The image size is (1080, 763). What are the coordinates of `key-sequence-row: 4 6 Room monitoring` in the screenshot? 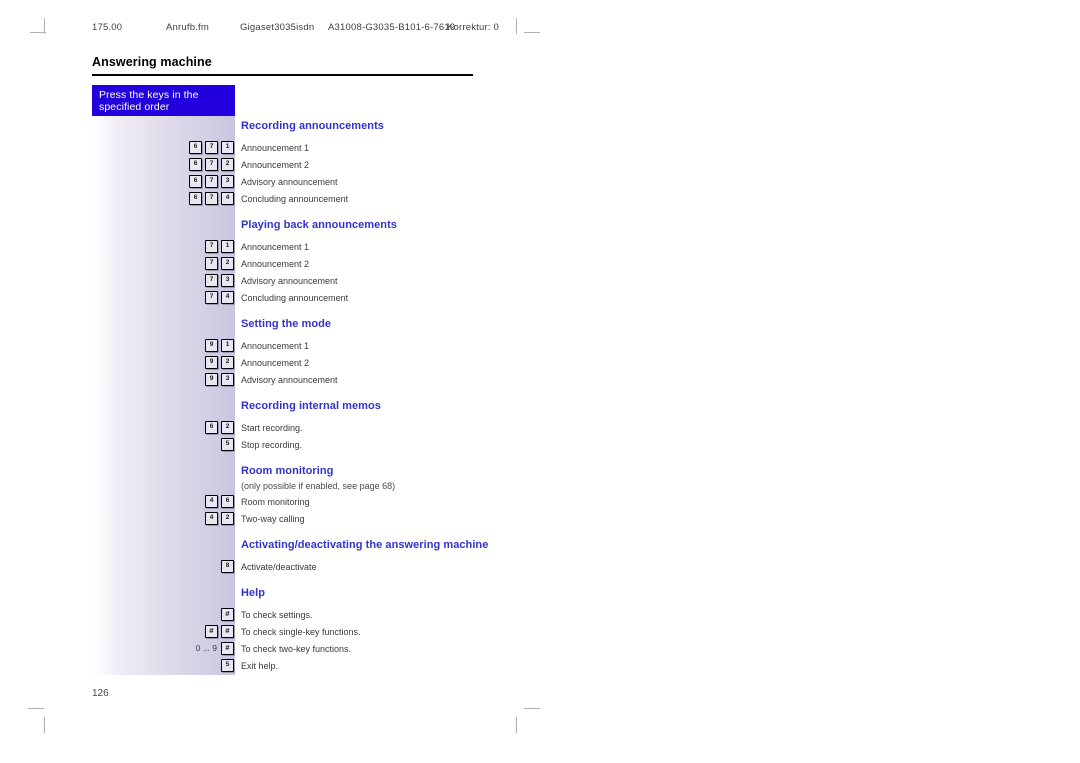 It's located at (533, 502).